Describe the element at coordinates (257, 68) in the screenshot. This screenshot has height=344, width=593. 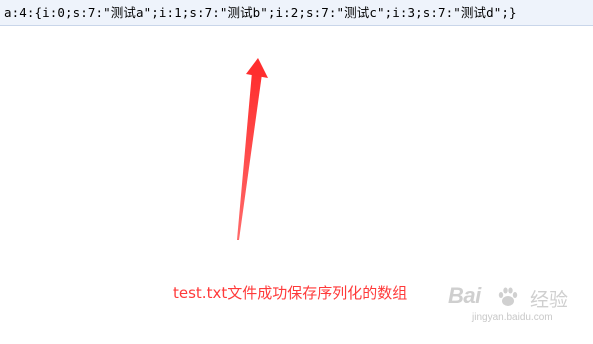
I see `arrow-head` at that location.